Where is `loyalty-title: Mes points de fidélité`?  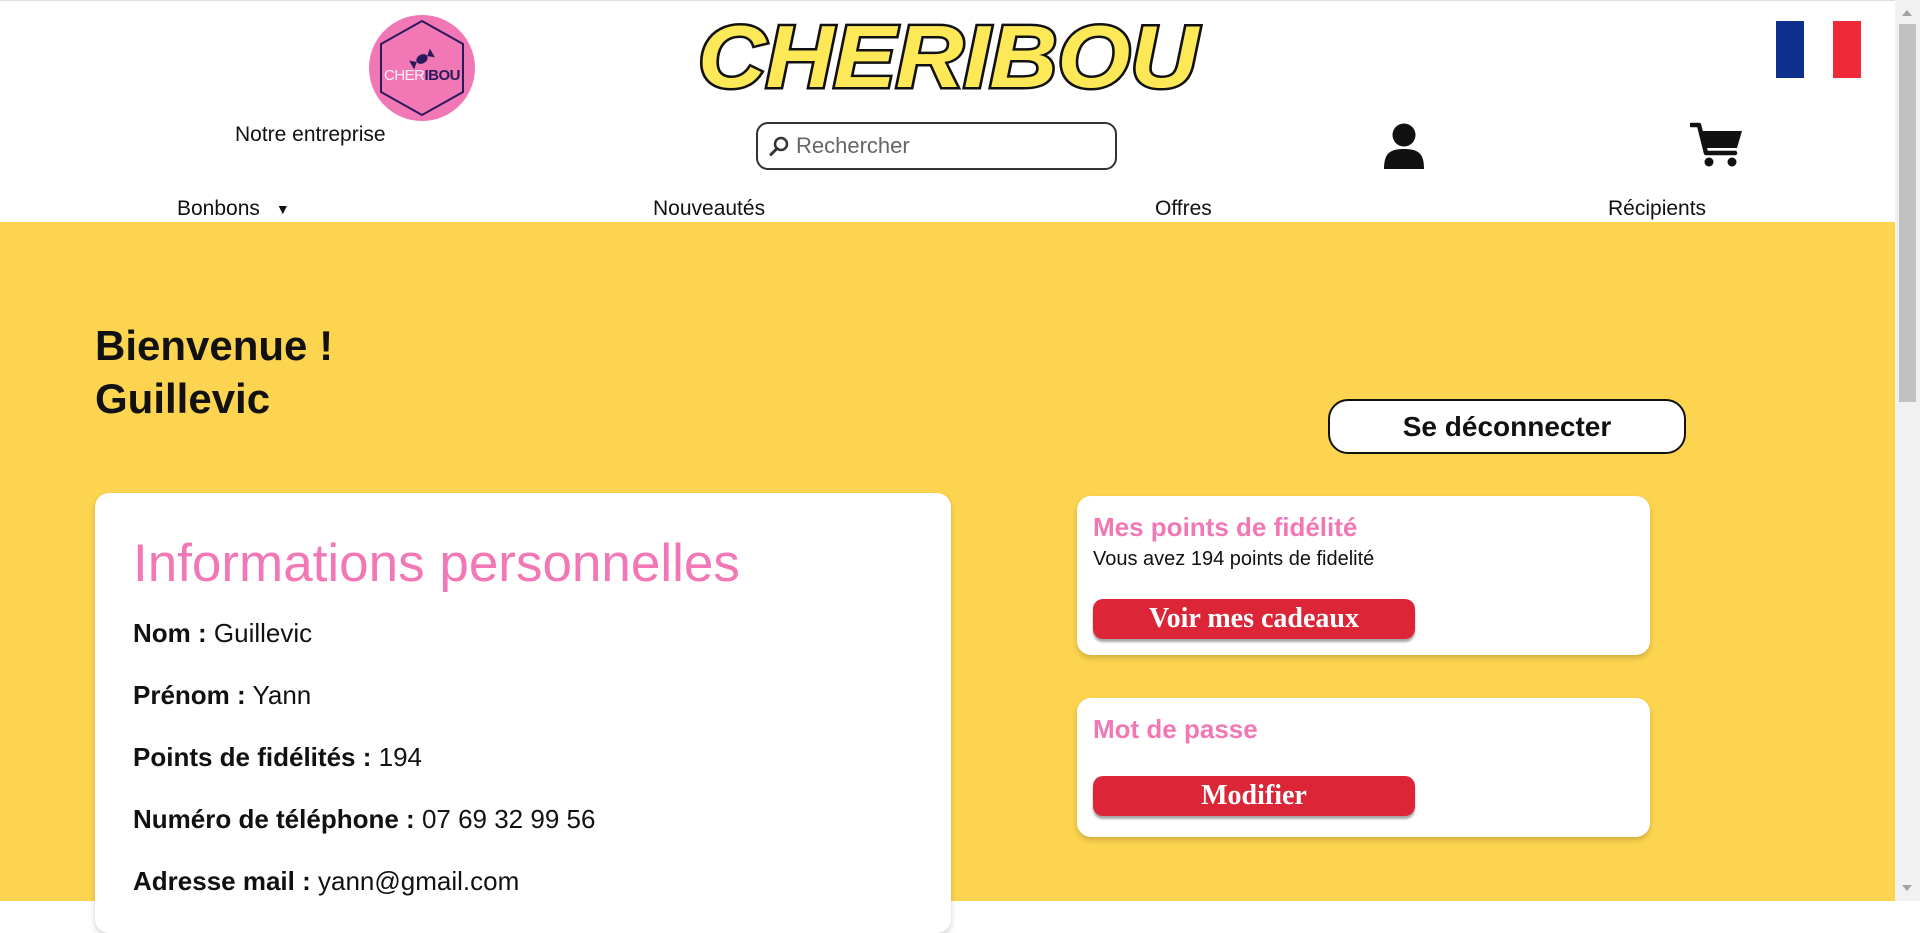 loyalty-title: Mes points de fidélité is located at coordinates (1225, 527).